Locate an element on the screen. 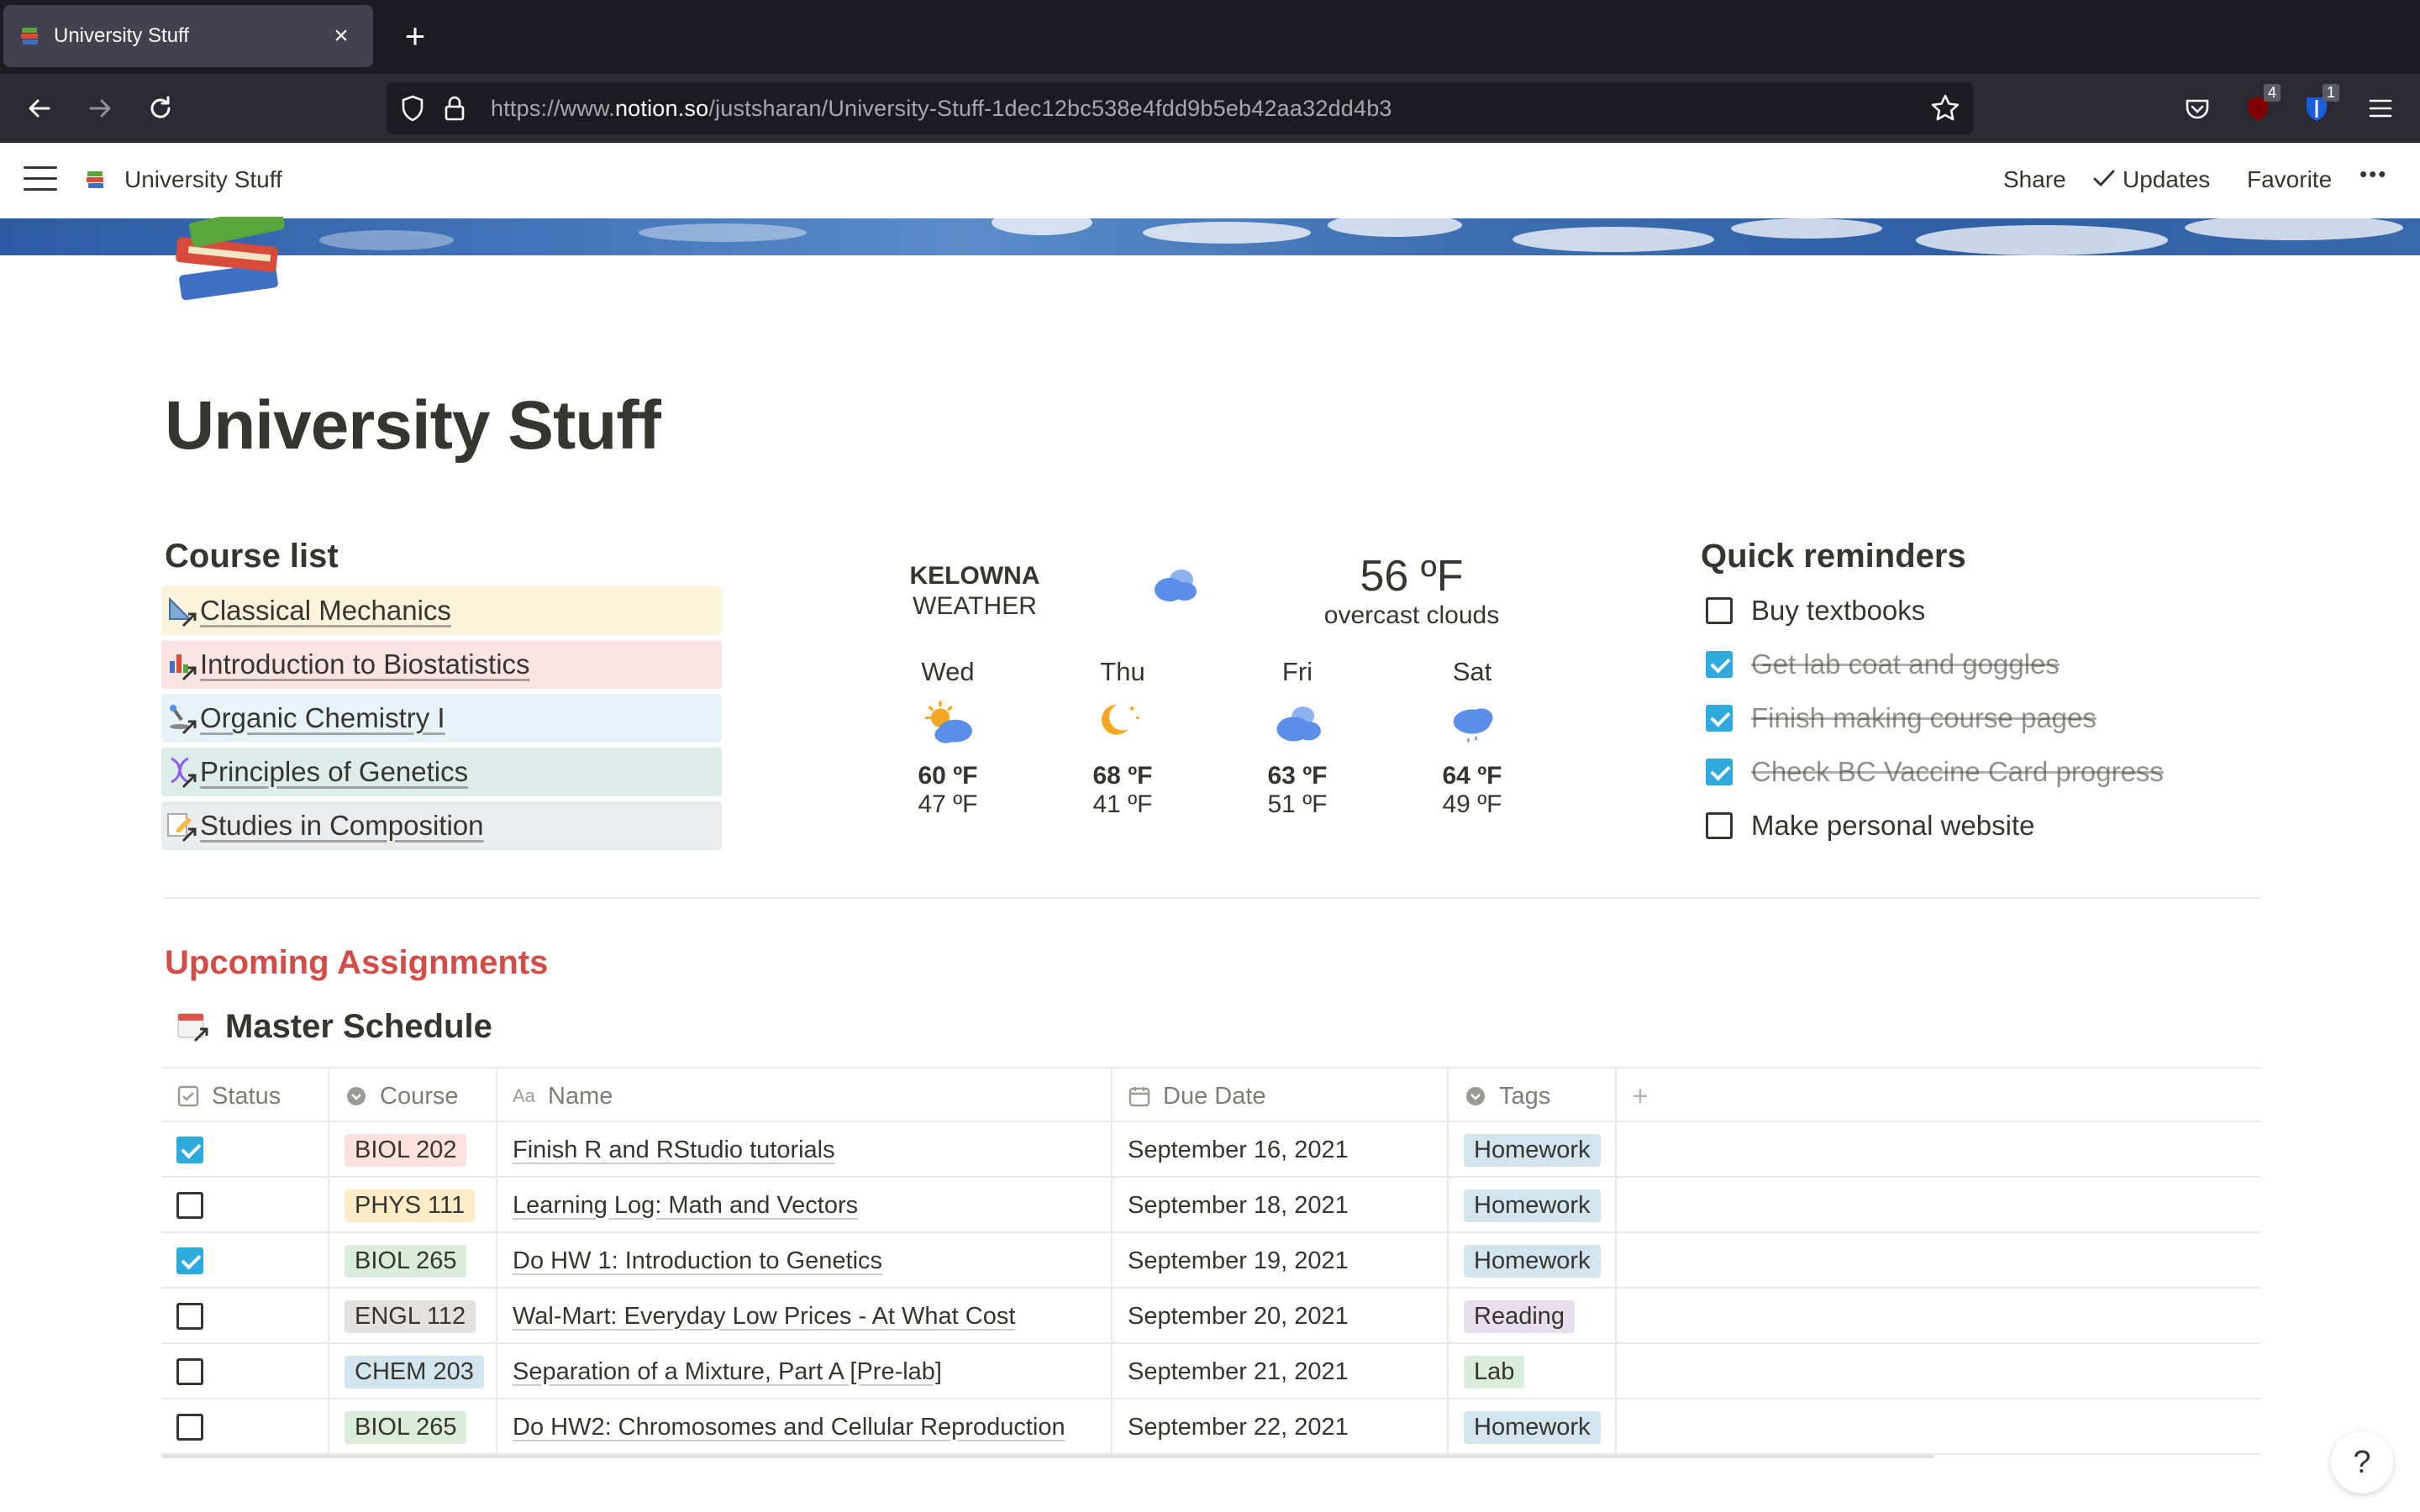 The width and height of the screenshot is (2420, 1512). forecast-day: Wed 60 ºF 47 ºF is located at coordinates (947, 738).